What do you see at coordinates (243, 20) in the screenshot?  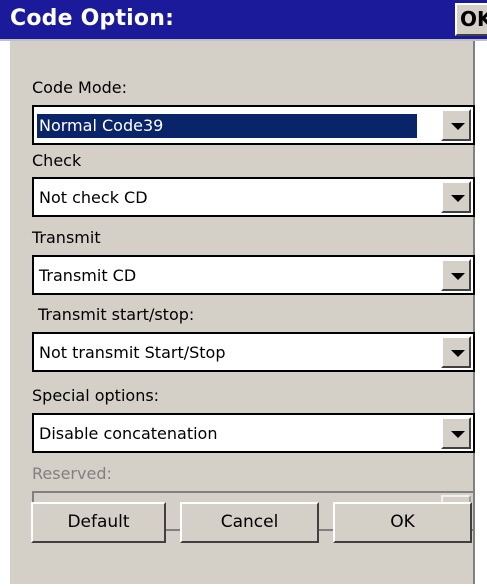 I see `title-bar: Code Option: OK` at bounding box center [243, 20].